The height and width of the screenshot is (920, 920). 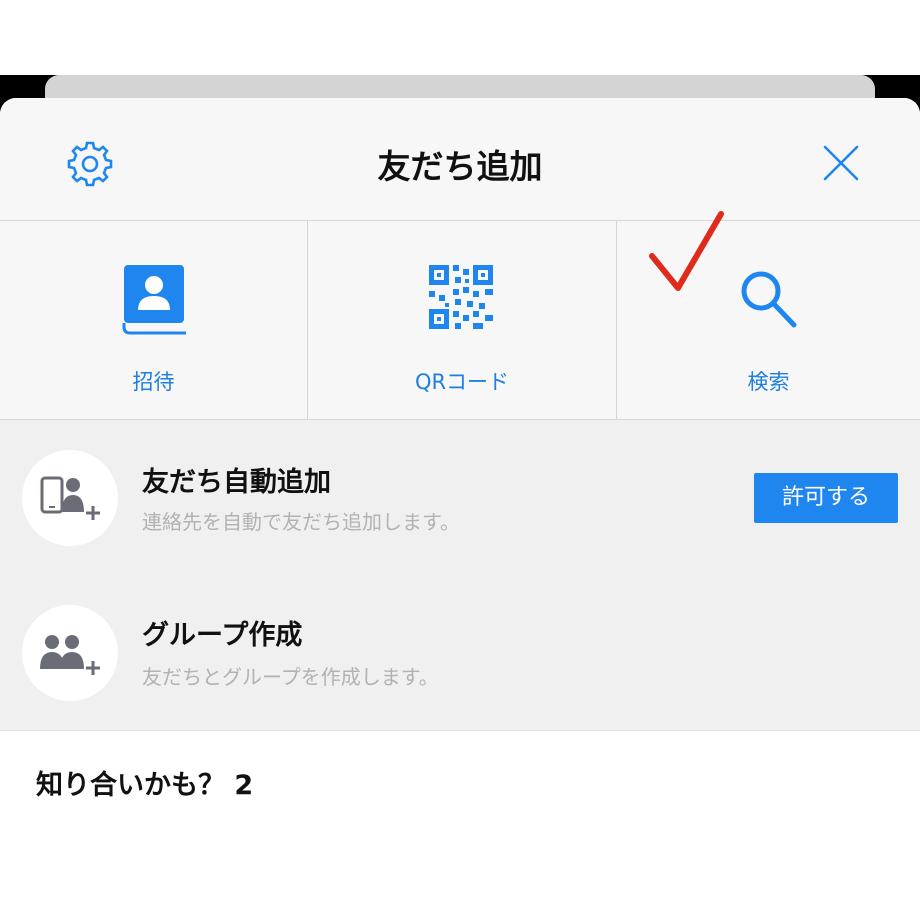 What do you see at coordinates (153, 382) in the screenshot?
I see `tile-label: 招待` at bounding box center [153, 382].